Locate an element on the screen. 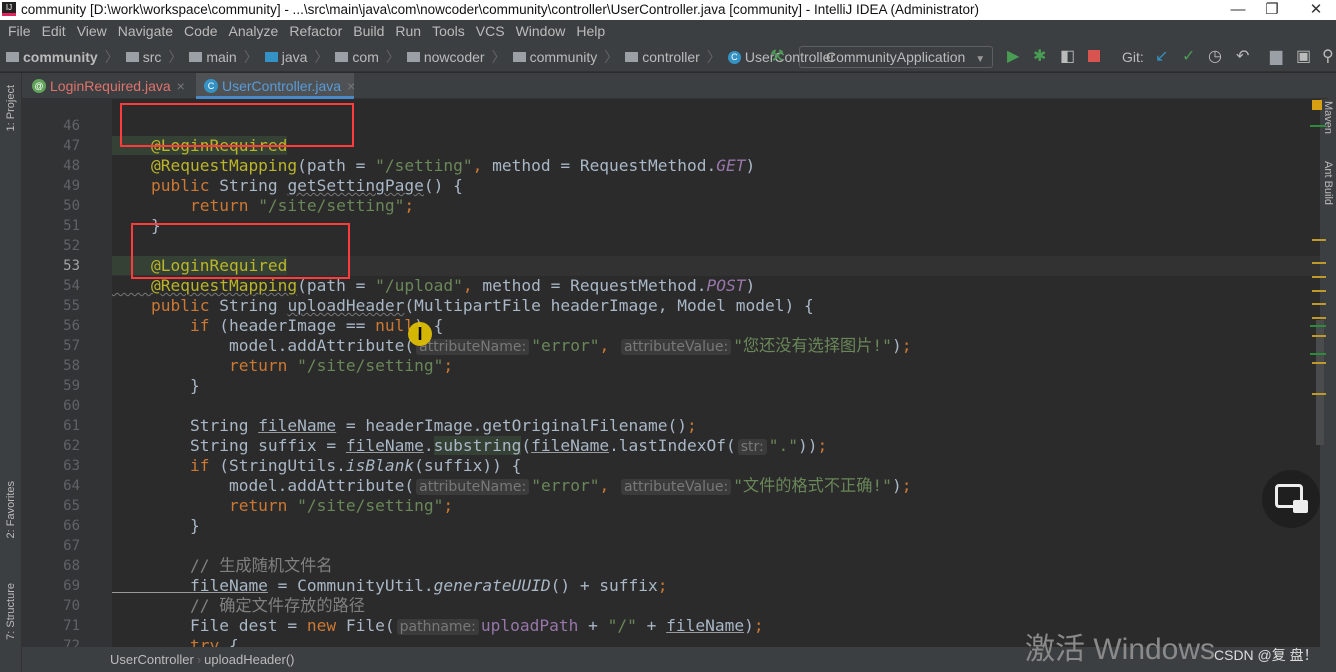 This screenshot has height=672, width=1336. change-marker is located at coordinates (1318, 126).